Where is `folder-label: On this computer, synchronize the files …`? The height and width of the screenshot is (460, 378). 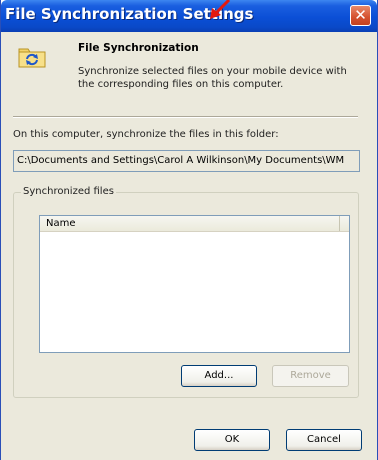 folder-label: On this computer, synchronize the files … is located at coordinates (146, 134).